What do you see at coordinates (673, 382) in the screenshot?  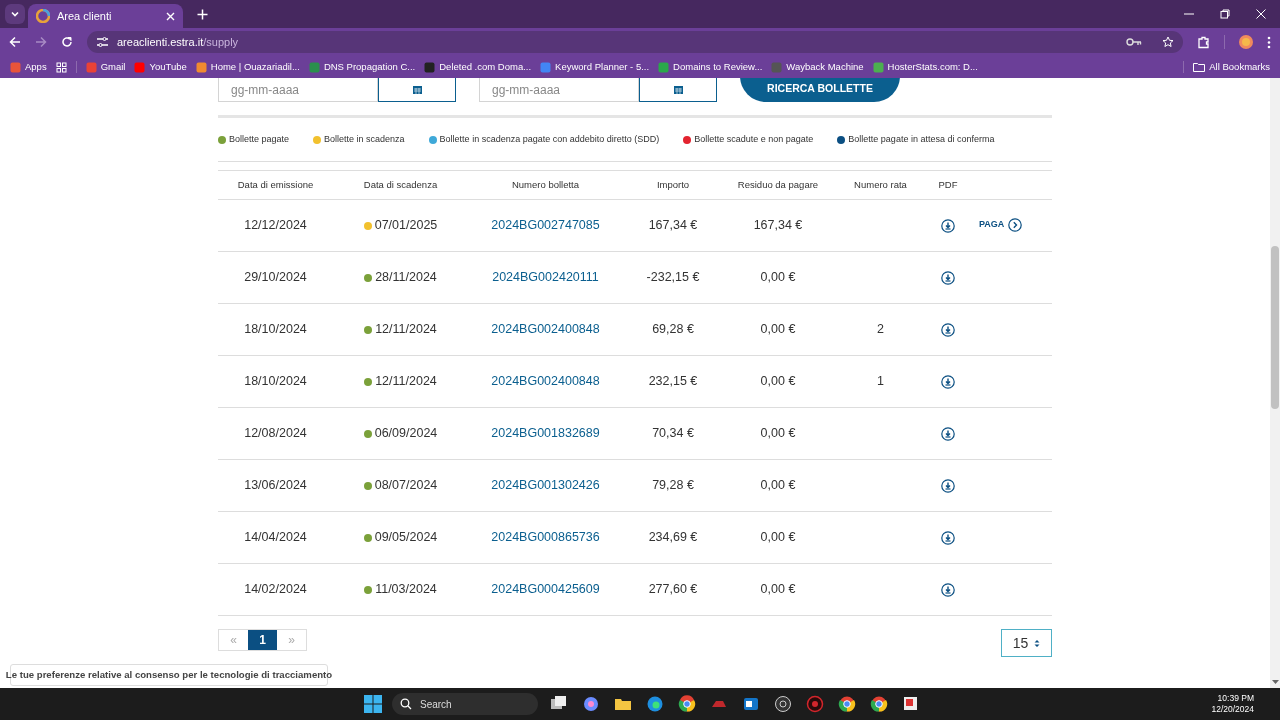 I see `table-cell-text: 232,15 €` at bounding box center [673, 382].